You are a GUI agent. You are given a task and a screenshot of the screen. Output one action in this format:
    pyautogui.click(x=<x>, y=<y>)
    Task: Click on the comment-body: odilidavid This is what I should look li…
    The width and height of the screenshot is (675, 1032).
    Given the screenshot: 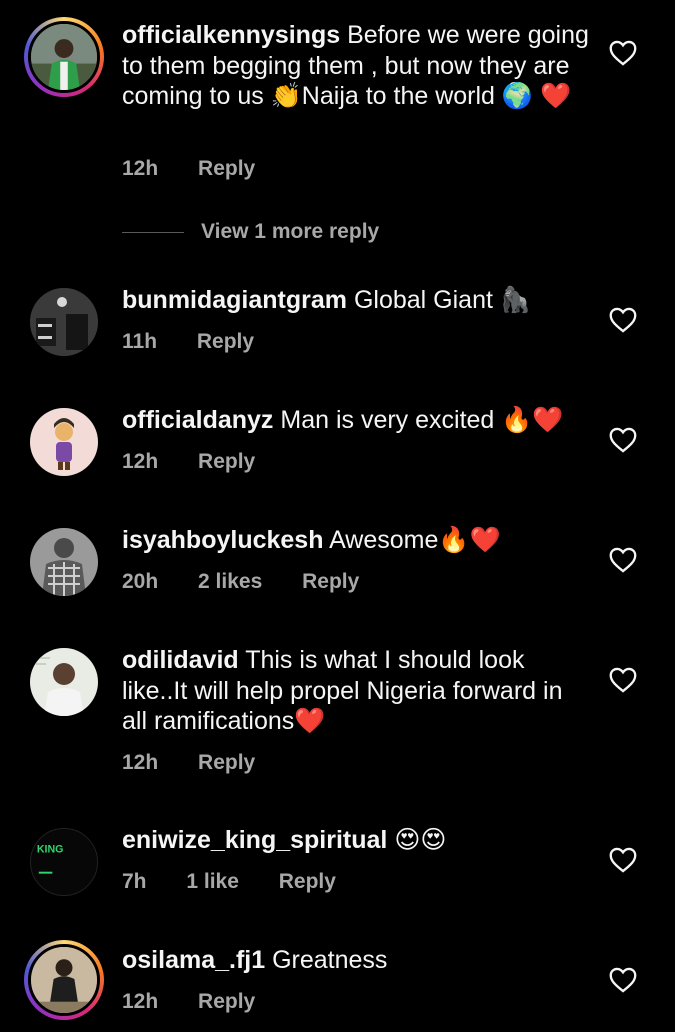 What is the action you would take?
    pyautogui.click(x=357, y=691)
    